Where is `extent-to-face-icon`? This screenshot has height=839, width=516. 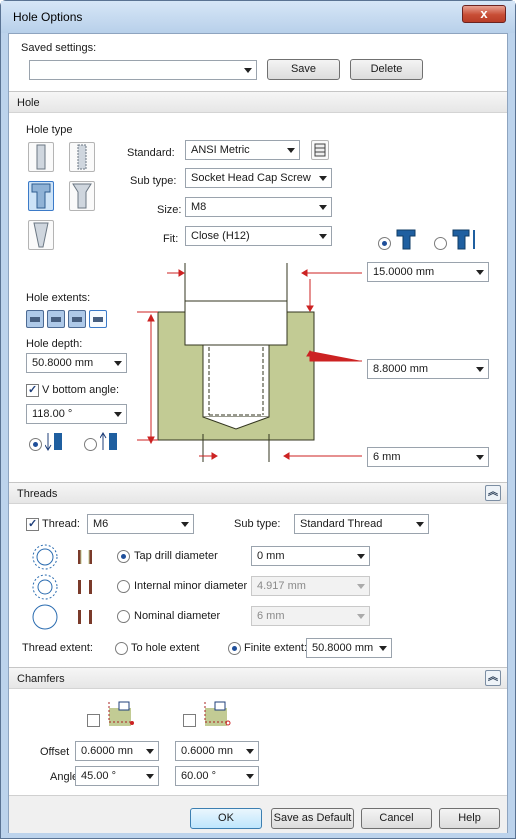 extent-to-face-icon is located at coordinates (98, 319).